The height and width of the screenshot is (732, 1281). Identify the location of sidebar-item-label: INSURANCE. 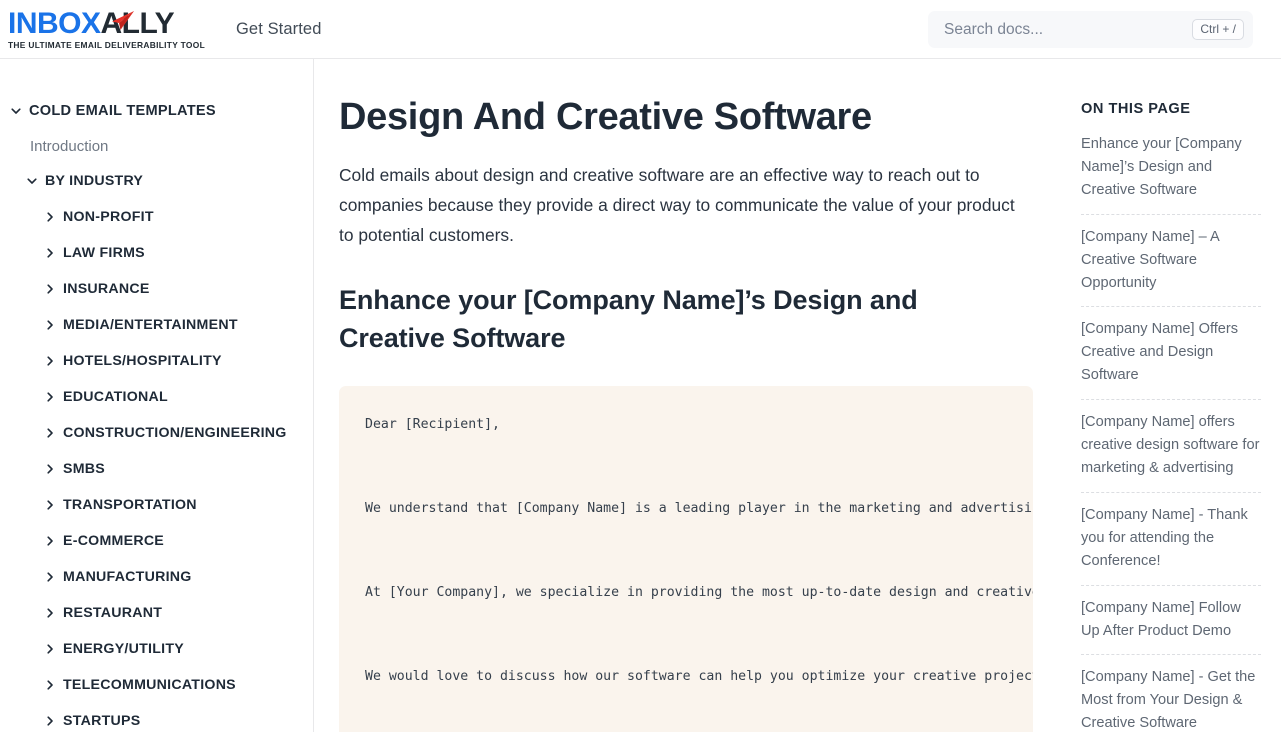
(106, 289).